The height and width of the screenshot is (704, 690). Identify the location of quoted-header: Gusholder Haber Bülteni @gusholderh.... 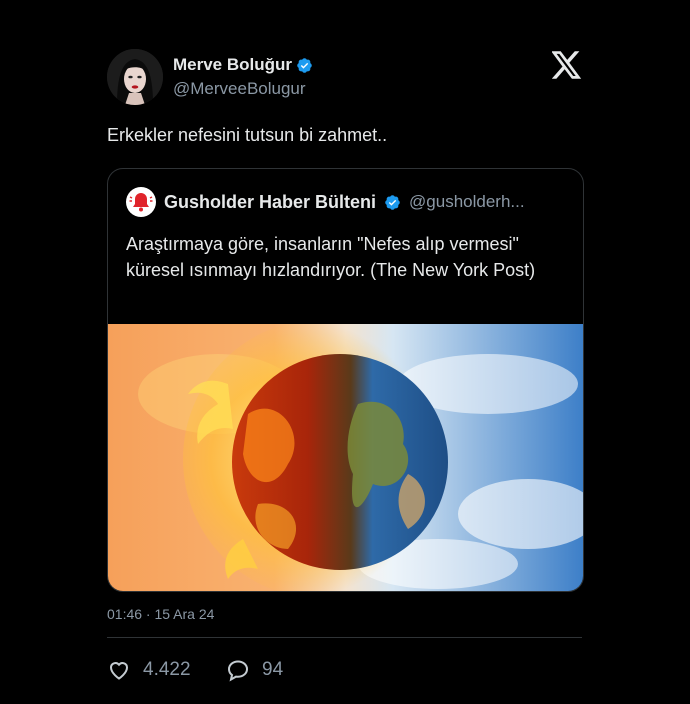
(347, 202).